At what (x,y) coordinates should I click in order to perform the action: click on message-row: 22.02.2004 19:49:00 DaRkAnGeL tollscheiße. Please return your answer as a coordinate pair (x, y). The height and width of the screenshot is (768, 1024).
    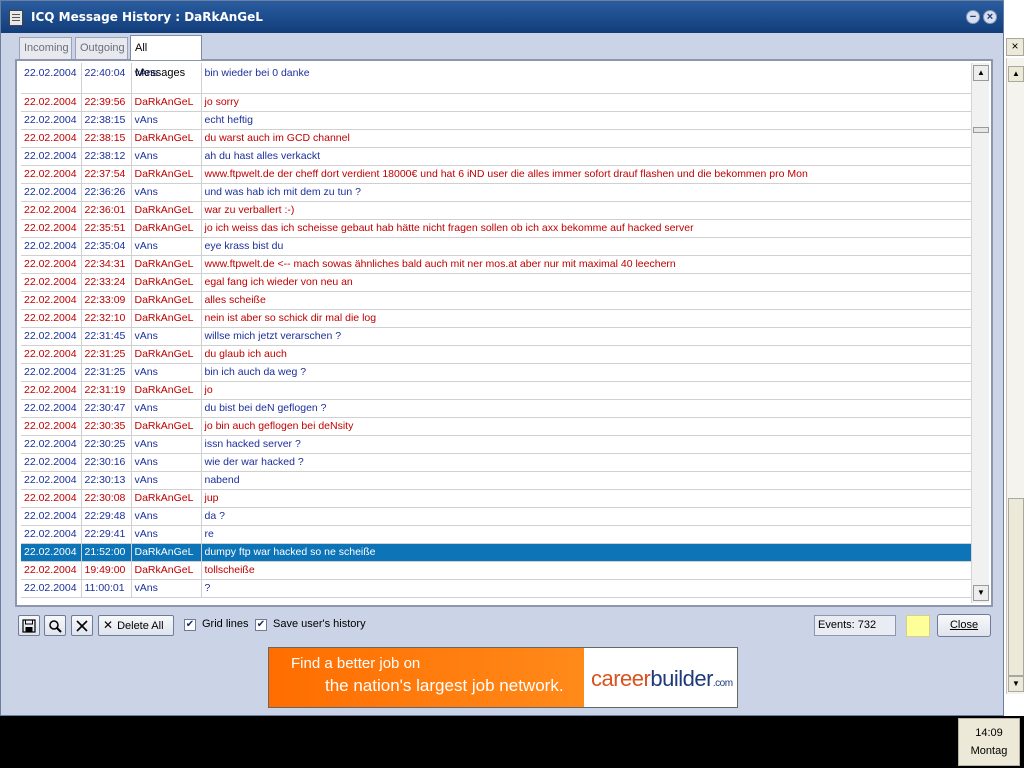
    Looking at the image, I should click on (497, 570).